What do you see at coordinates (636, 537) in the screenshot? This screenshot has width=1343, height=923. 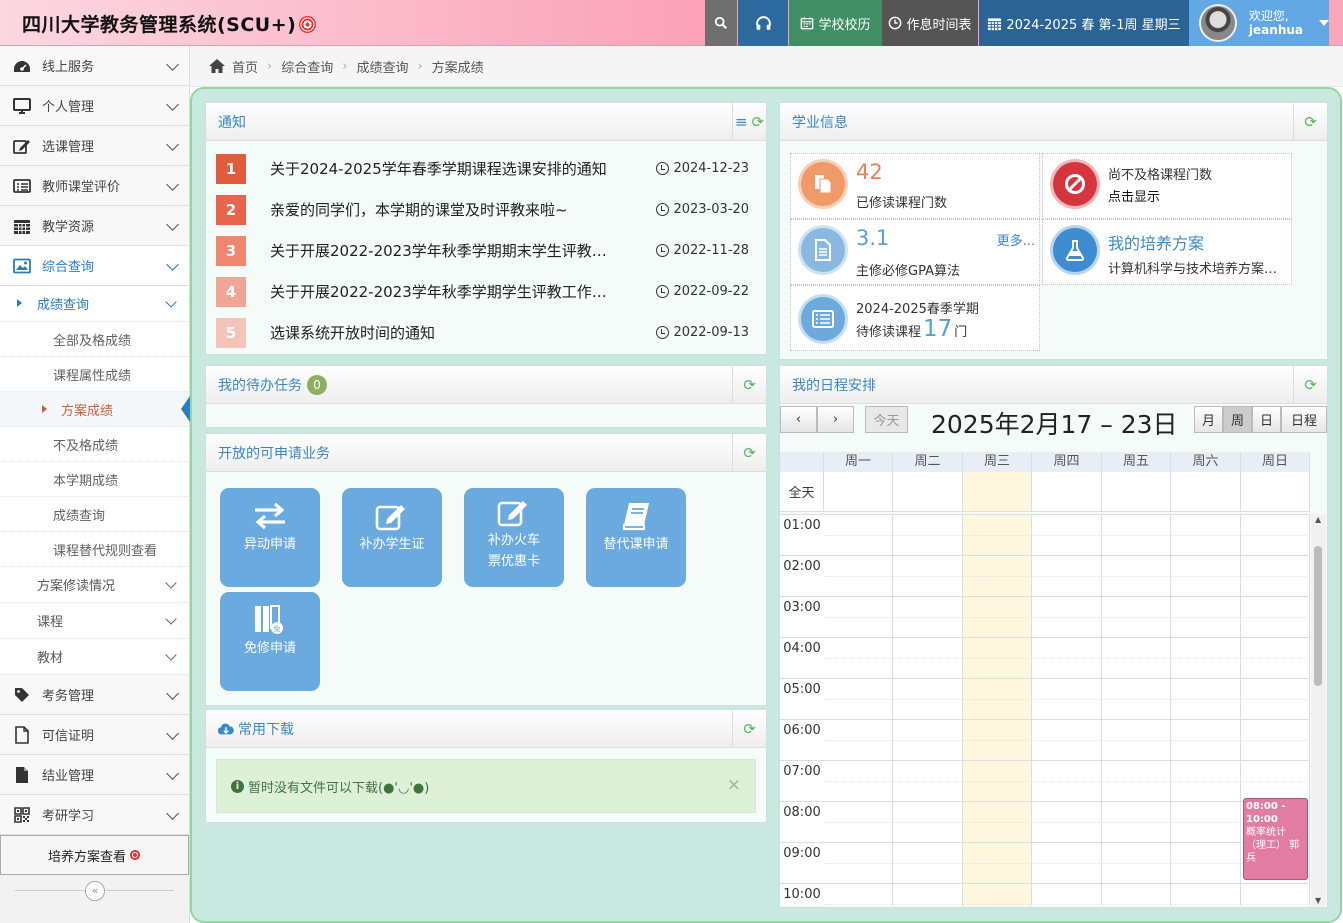 I see `service-substitute-button: 替代课申请` at bounding box center [636, 537].